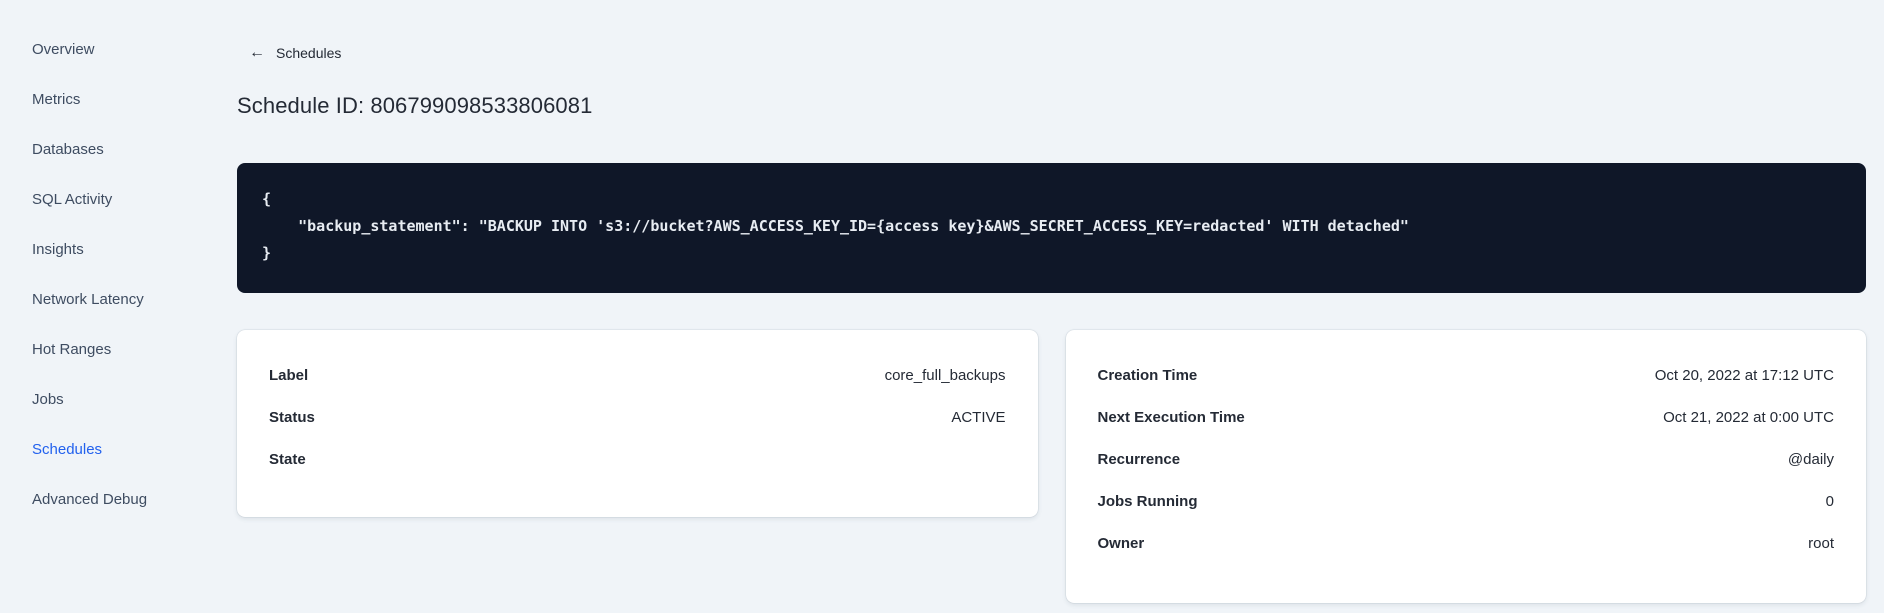 The image size is (1884, 613). What do you see at coordinates (100, 299) in the screenshot?
I see `sidebar-item-network-latency: Network Latency` at bounding box center [100, 299].